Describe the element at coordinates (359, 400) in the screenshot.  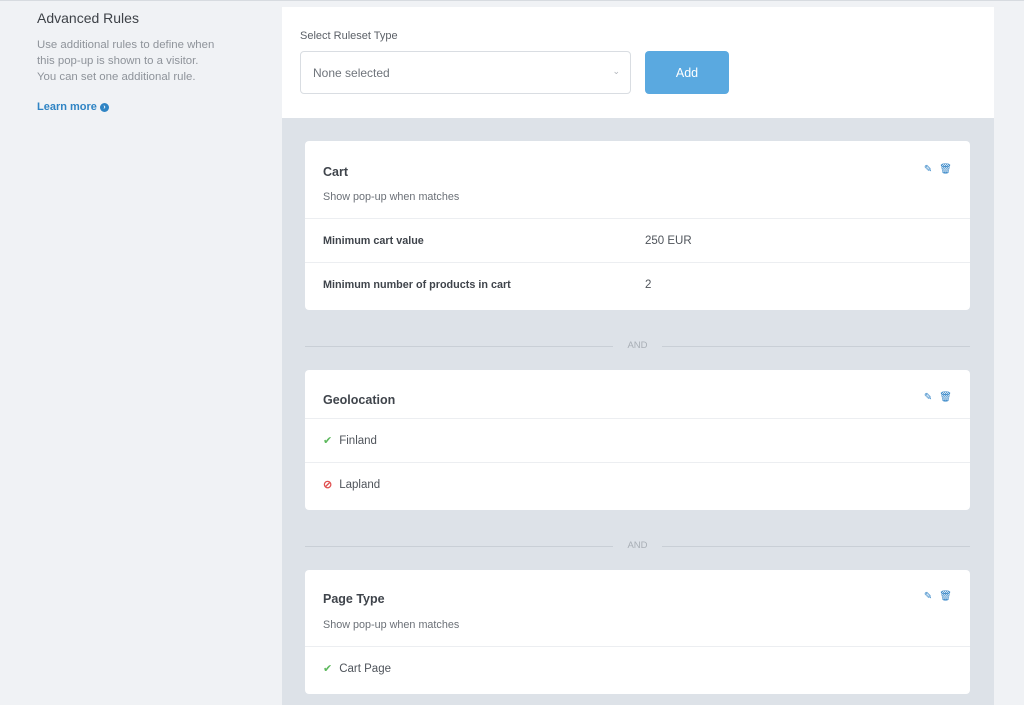
I see `card-title: Geolocation` at that location.